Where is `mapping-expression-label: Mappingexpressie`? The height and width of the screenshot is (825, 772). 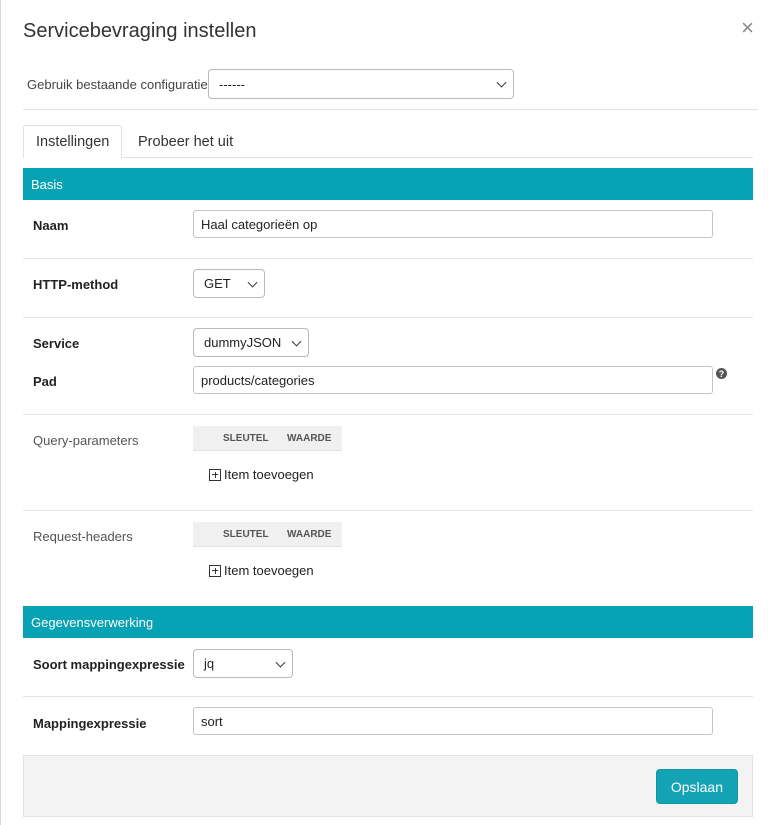 mapping-expression-label: Mappingexpressie is located at coordinates (90, 723).